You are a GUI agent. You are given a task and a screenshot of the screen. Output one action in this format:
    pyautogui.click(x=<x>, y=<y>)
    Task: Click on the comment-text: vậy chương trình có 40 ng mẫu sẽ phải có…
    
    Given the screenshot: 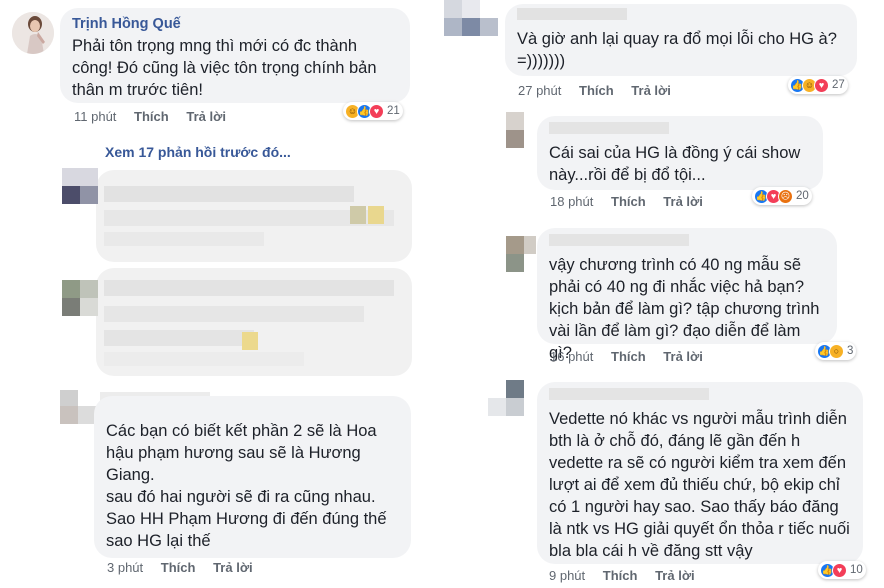 What is the action you would take?
    pyautogui.click(x=684, y=309)
    